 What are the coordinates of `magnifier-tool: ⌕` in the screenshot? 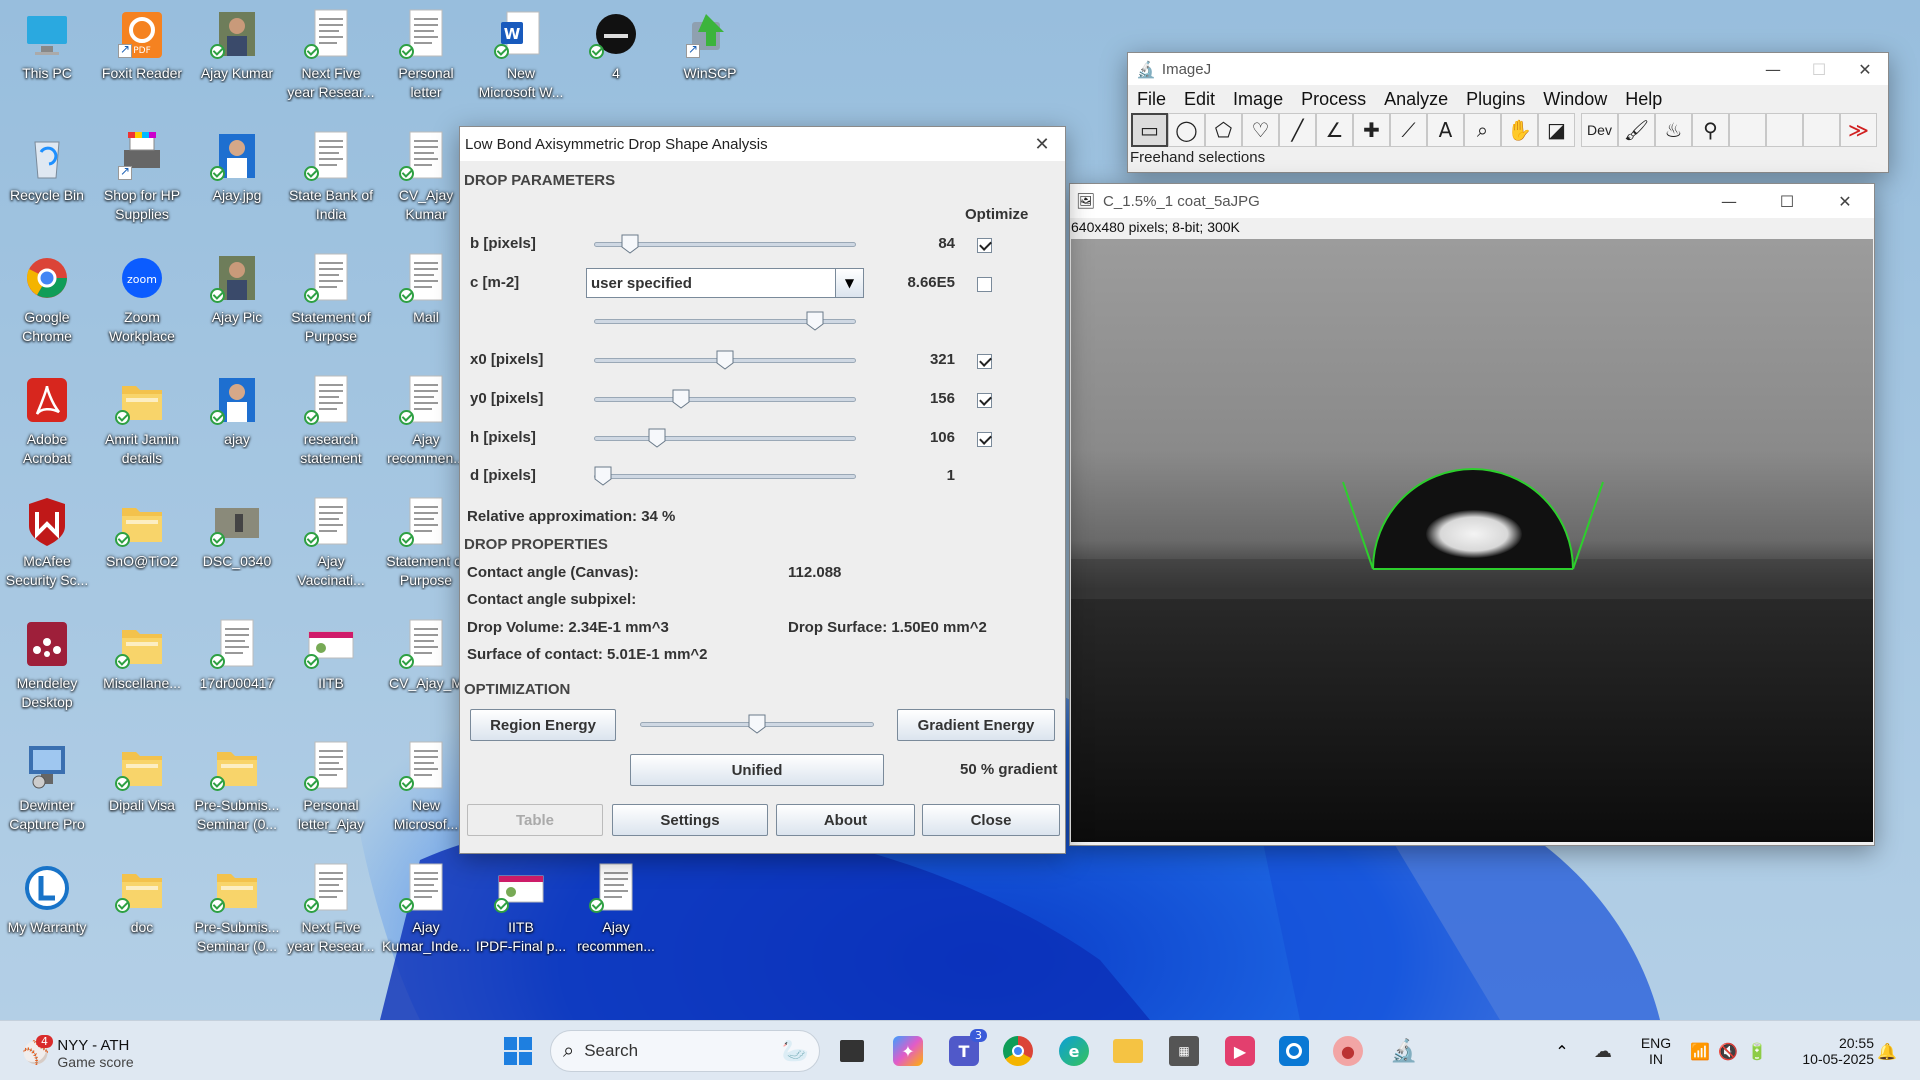 It's located at (1482, 130).